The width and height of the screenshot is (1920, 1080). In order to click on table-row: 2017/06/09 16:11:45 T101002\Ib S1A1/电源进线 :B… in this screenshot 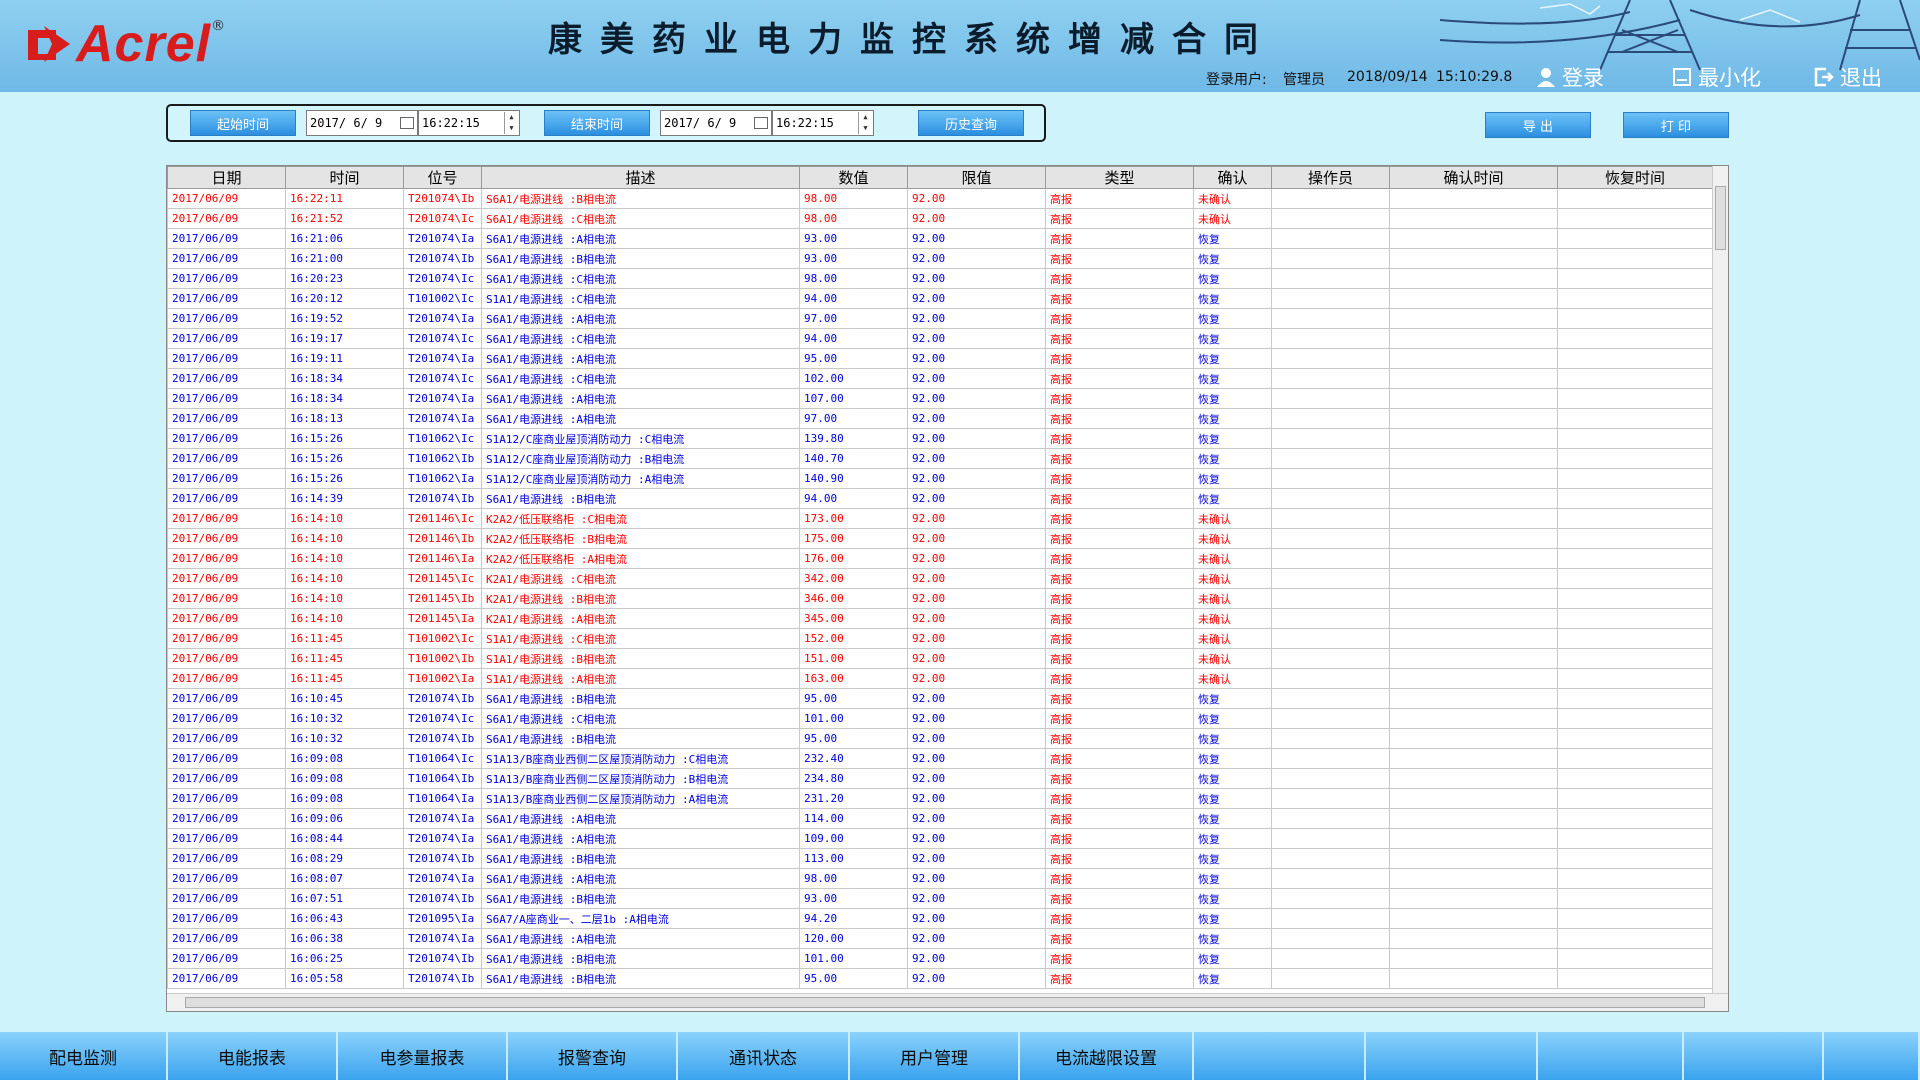, I will do `click(940, 658)`.